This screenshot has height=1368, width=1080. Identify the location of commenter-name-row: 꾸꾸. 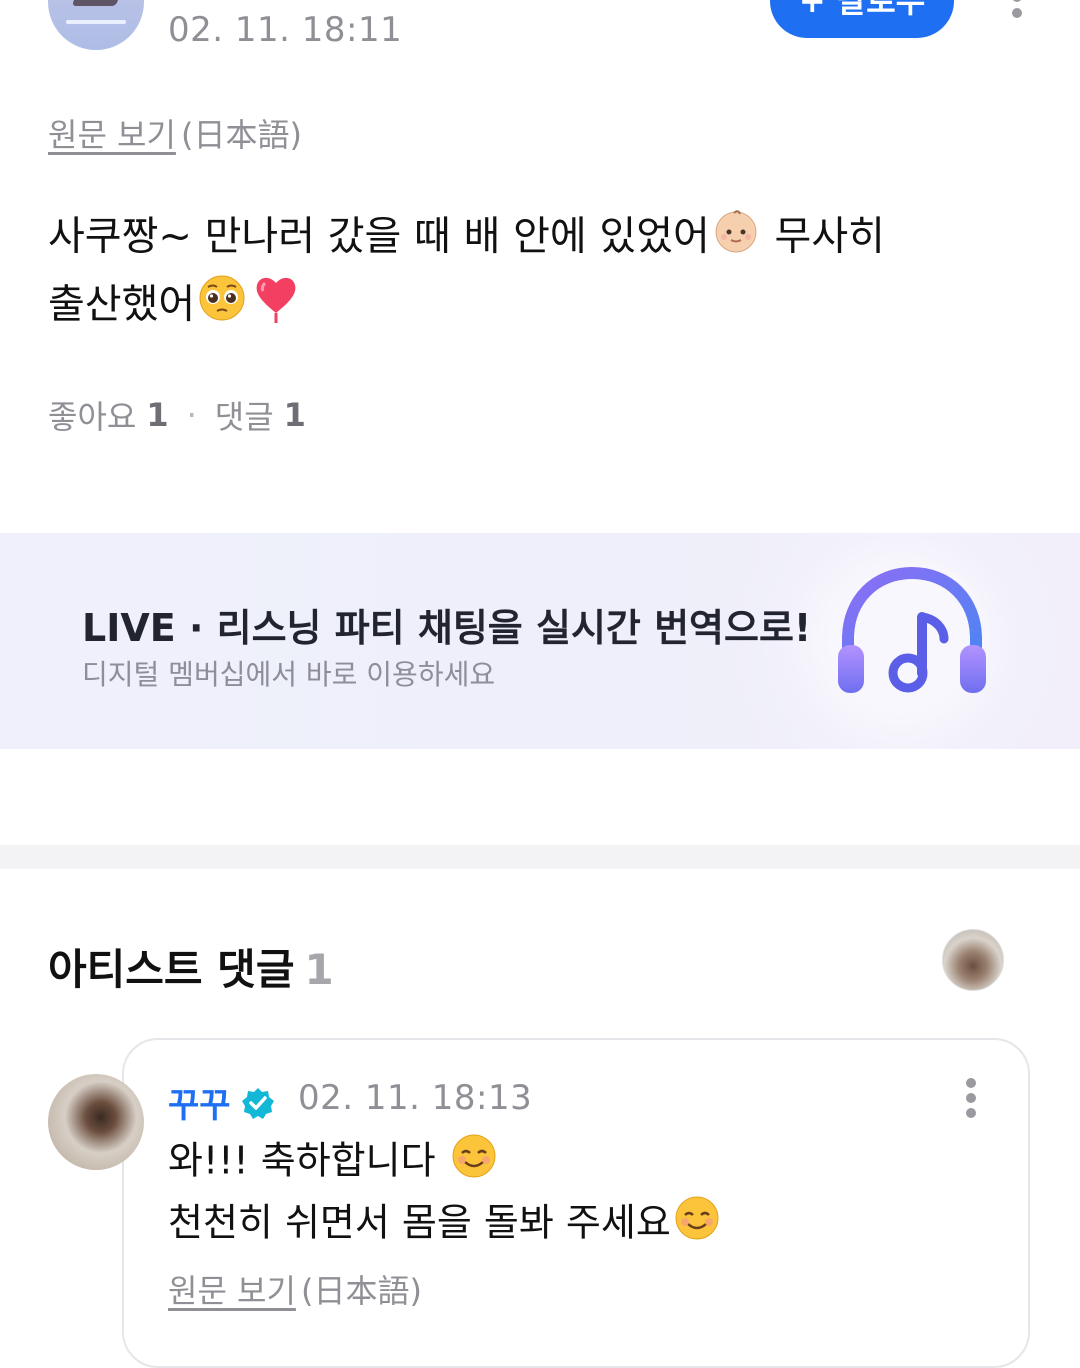
(221, 1102).